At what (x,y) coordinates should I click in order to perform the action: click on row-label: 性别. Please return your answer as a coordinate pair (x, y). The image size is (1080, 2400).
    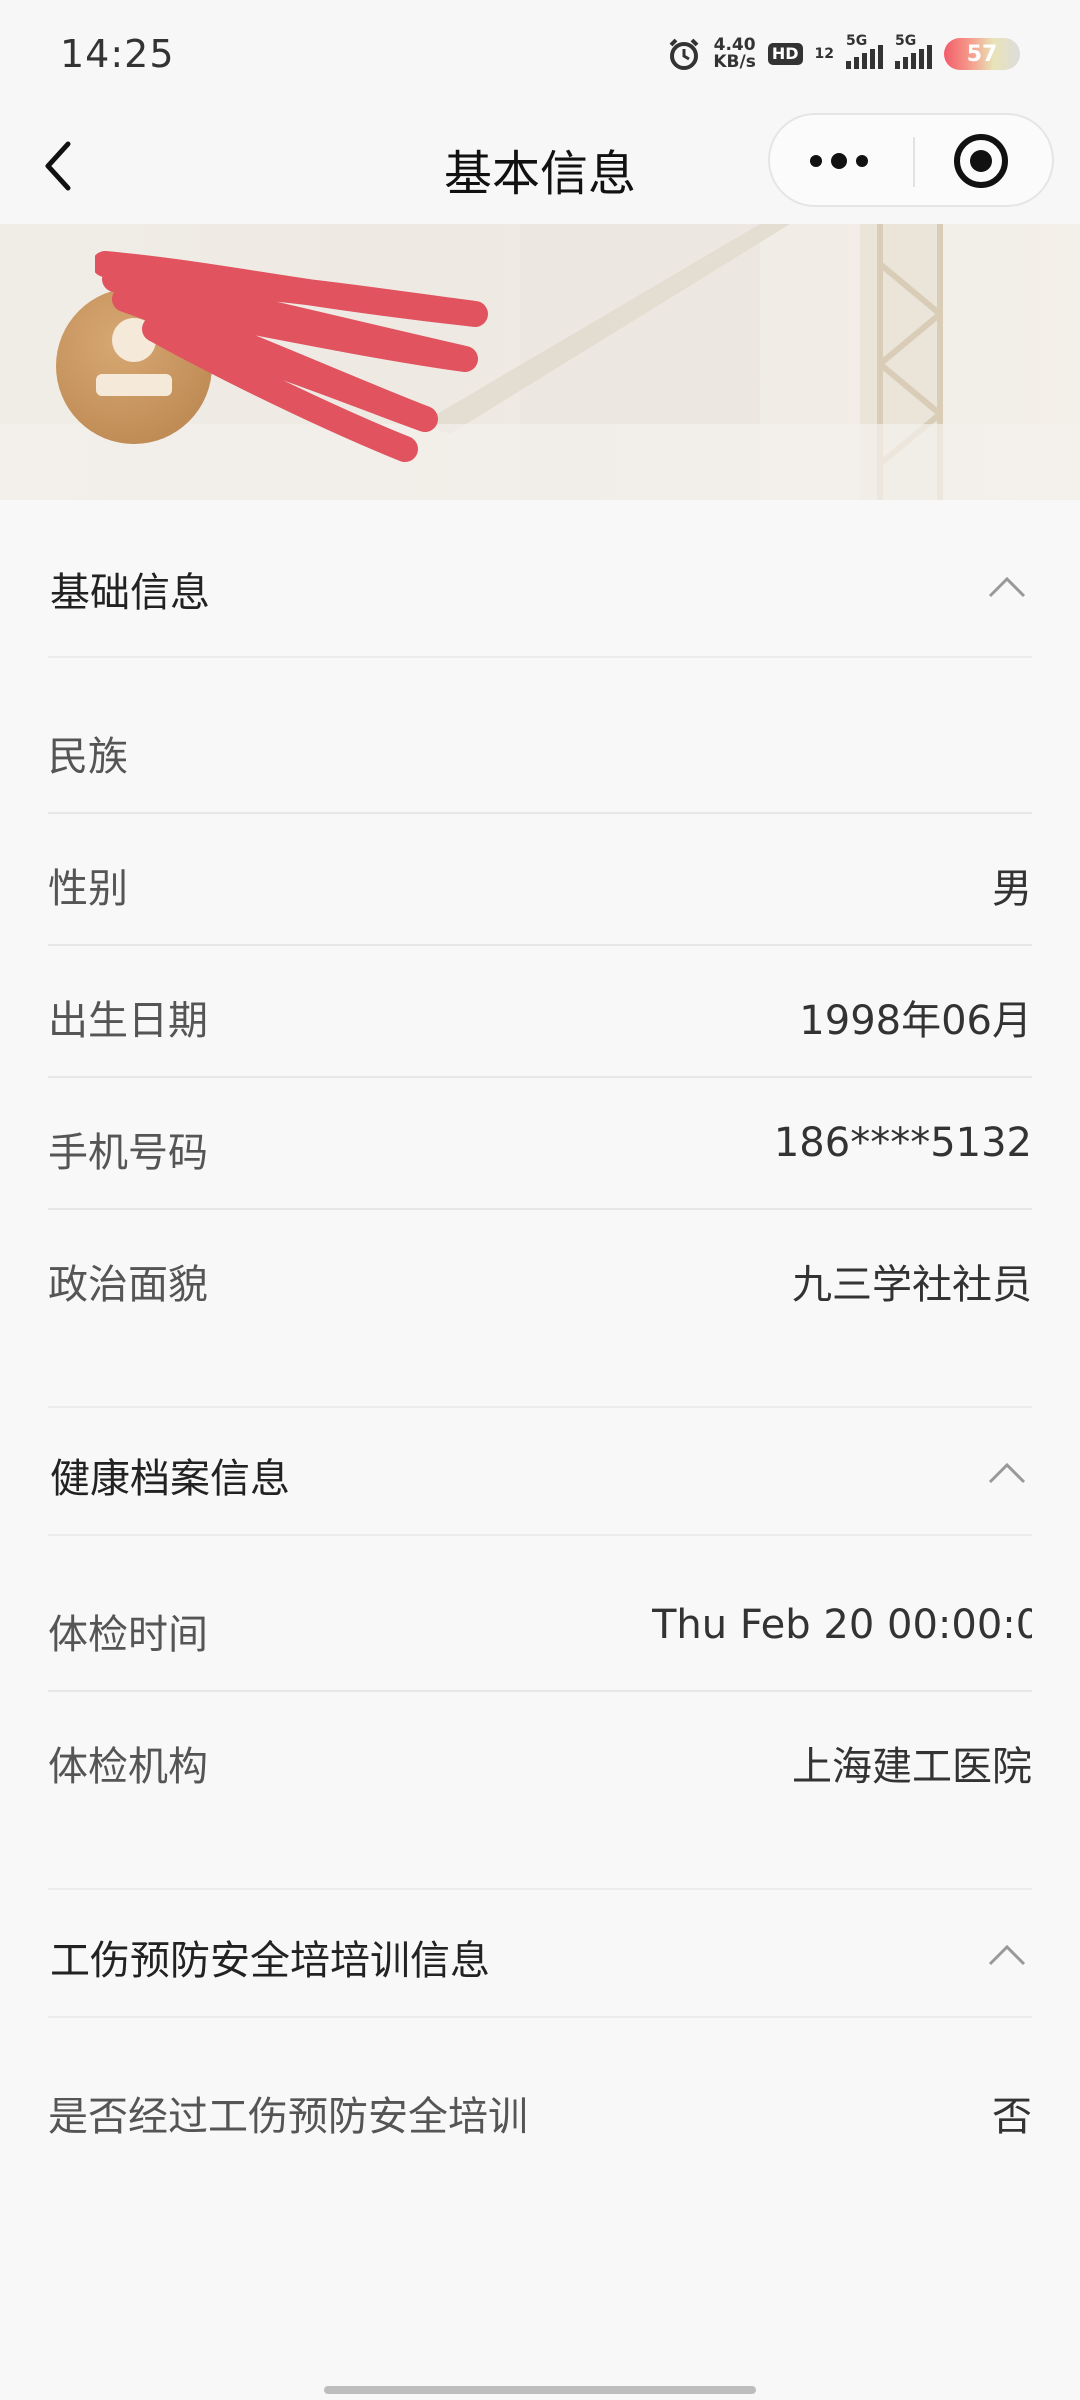
    Looking at the image, I should click on (88, 889).